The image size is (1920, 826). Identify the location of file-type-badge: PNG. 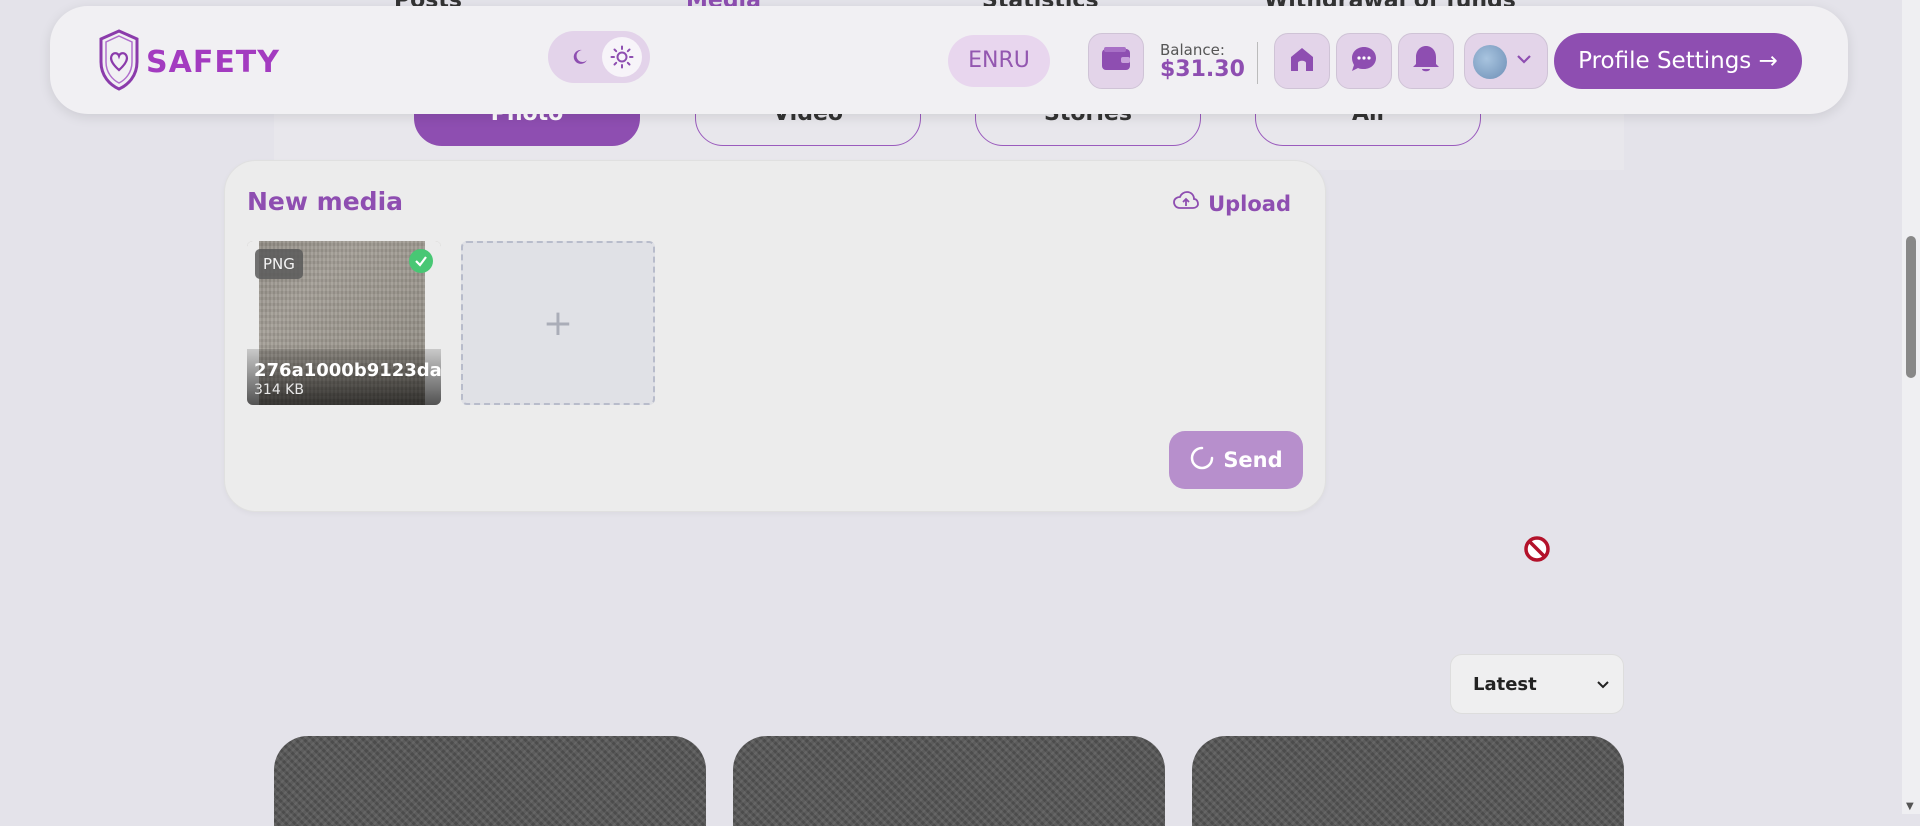
(279, 264).